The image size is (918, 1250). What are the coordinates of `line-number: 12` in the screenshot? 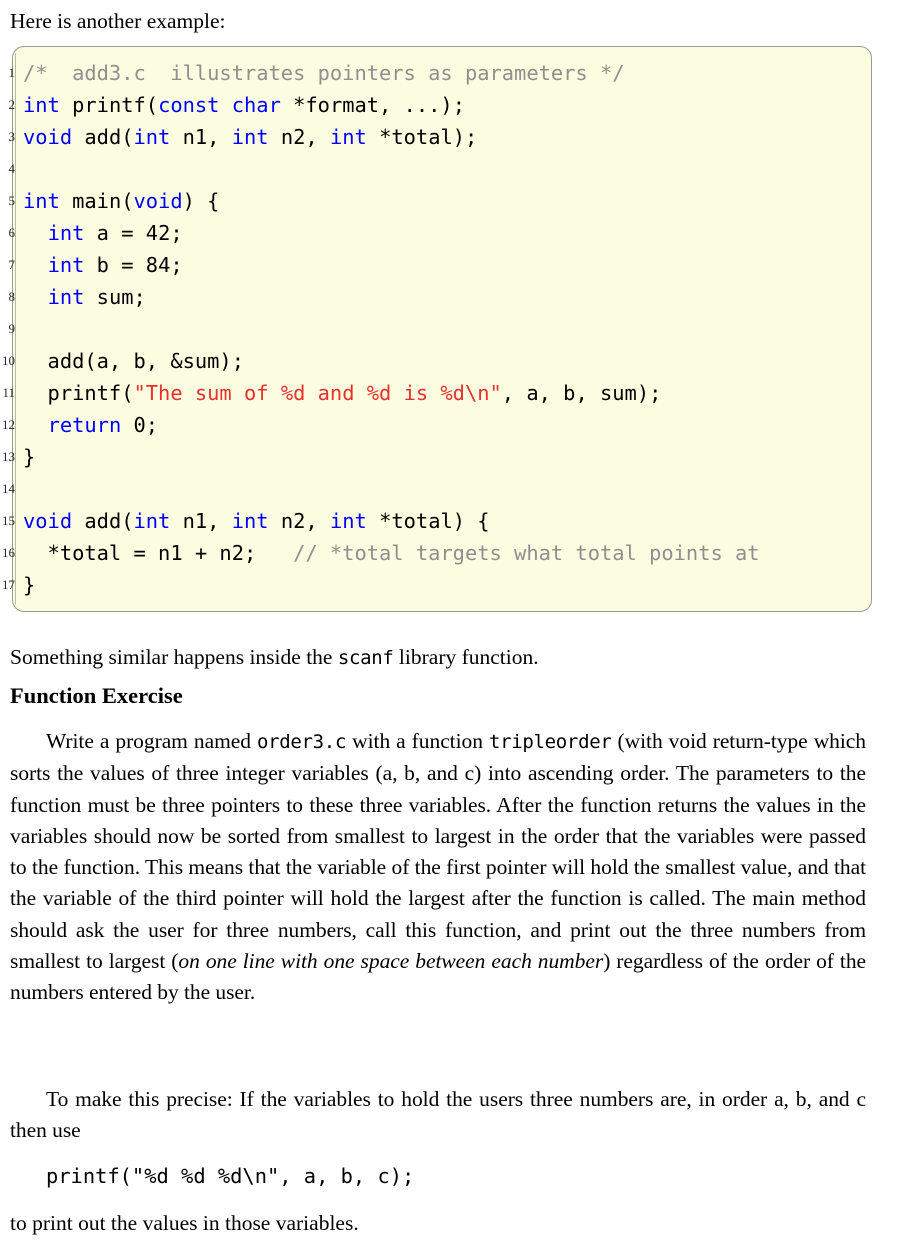 It's located at (8, 424).